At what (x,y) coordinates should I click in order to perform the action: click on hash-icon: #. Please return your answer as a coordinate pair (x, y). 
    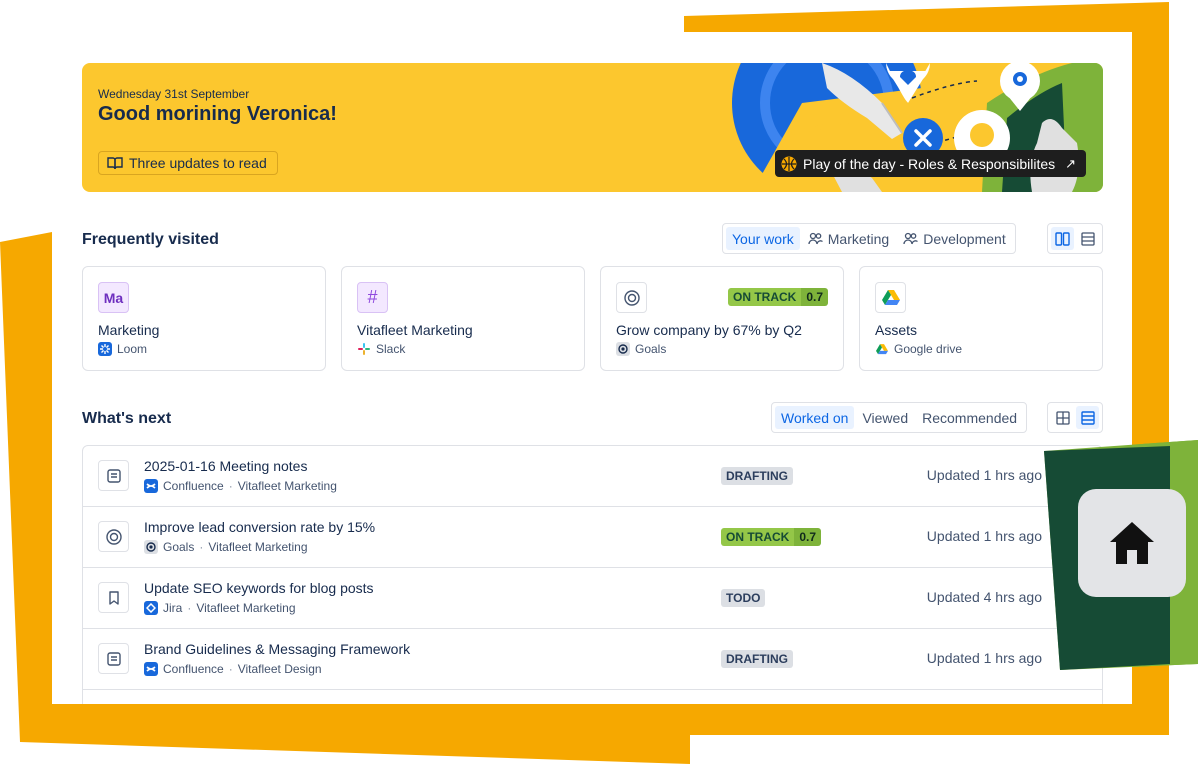
    Looking at the image, I should click on (372, 297).